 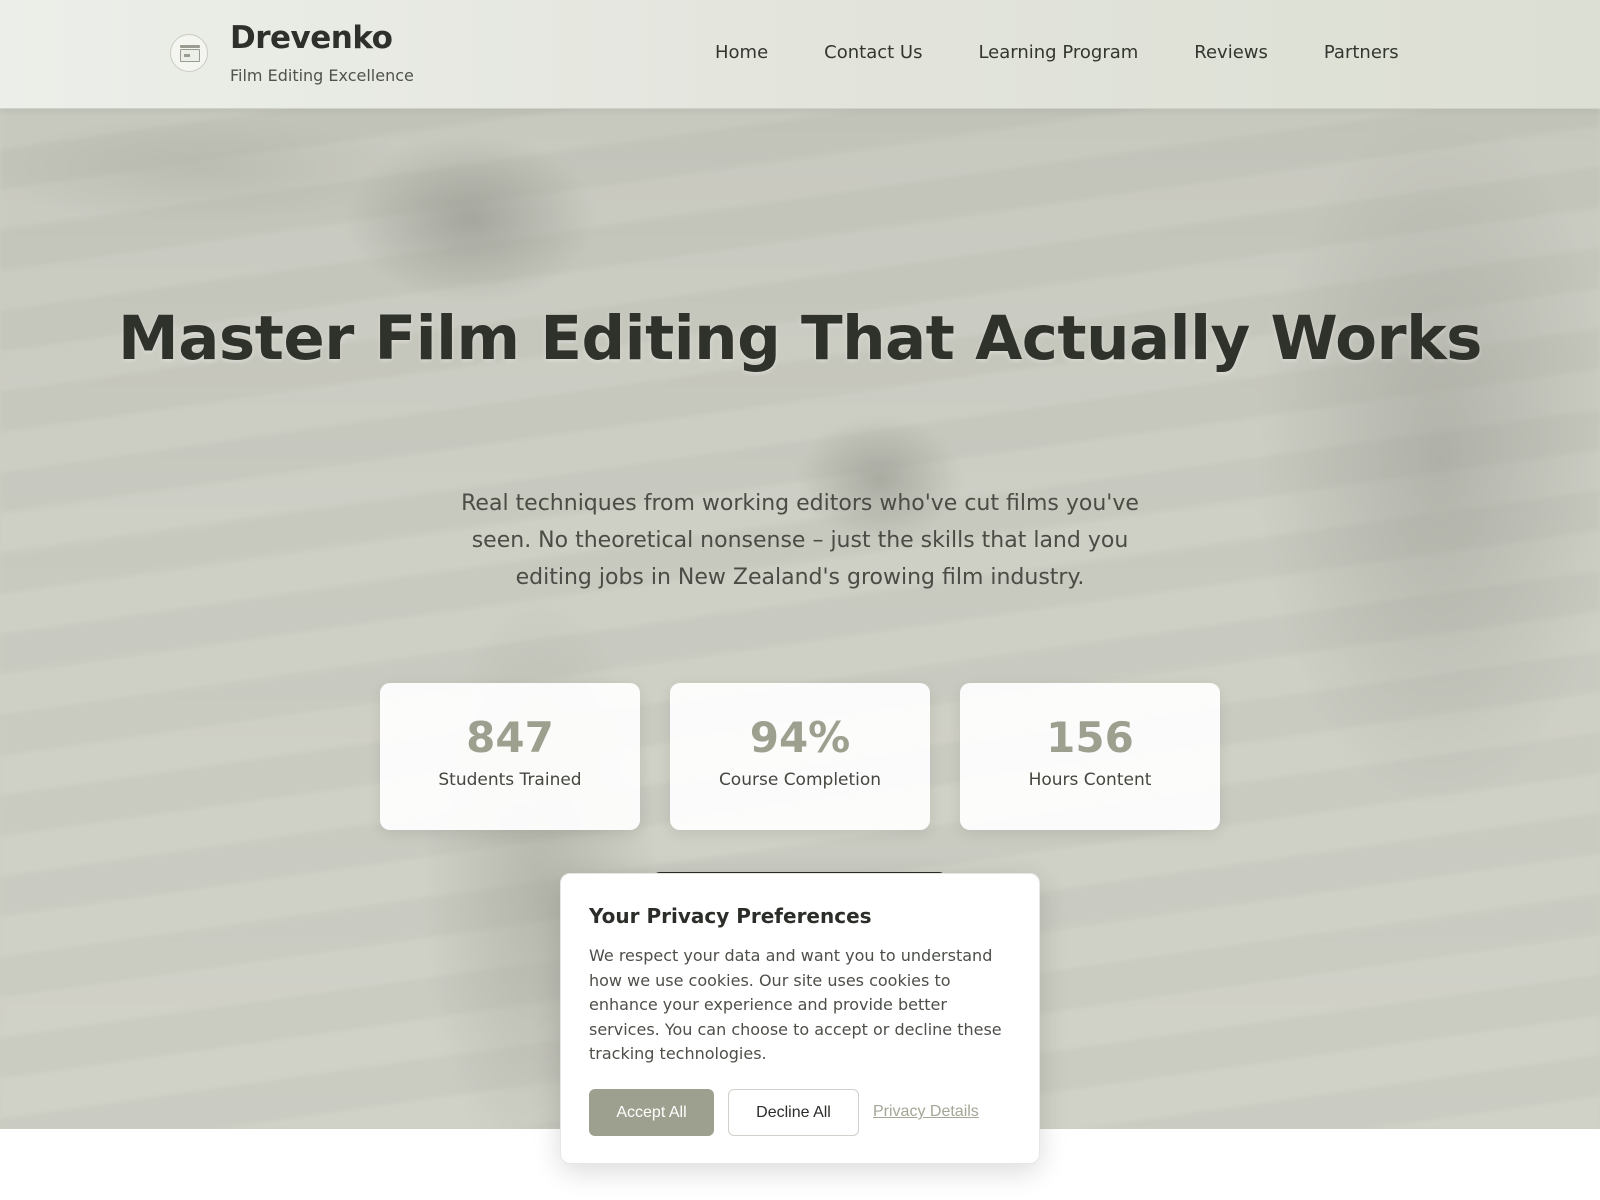 What do you see at coordinates (510, 780) in the screenshot?
I see `stat-label: Students Trained` at bounding box center [510, 780].